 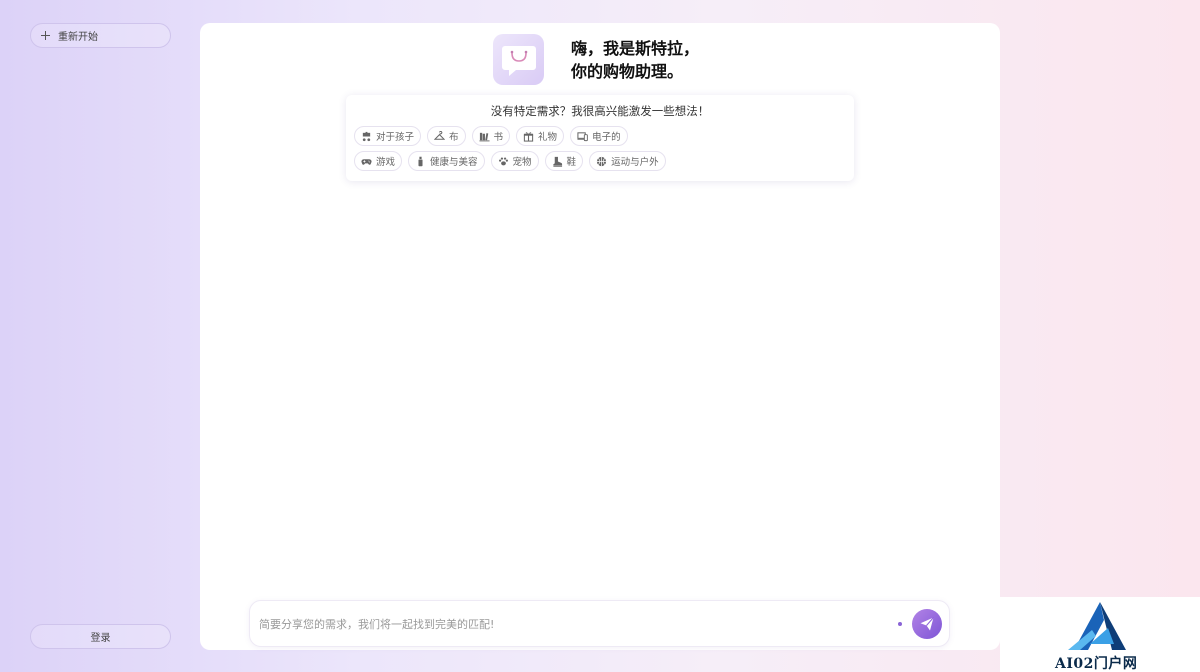 I want to click on chip-label: 健康与美容, so click(x=454, y=162).